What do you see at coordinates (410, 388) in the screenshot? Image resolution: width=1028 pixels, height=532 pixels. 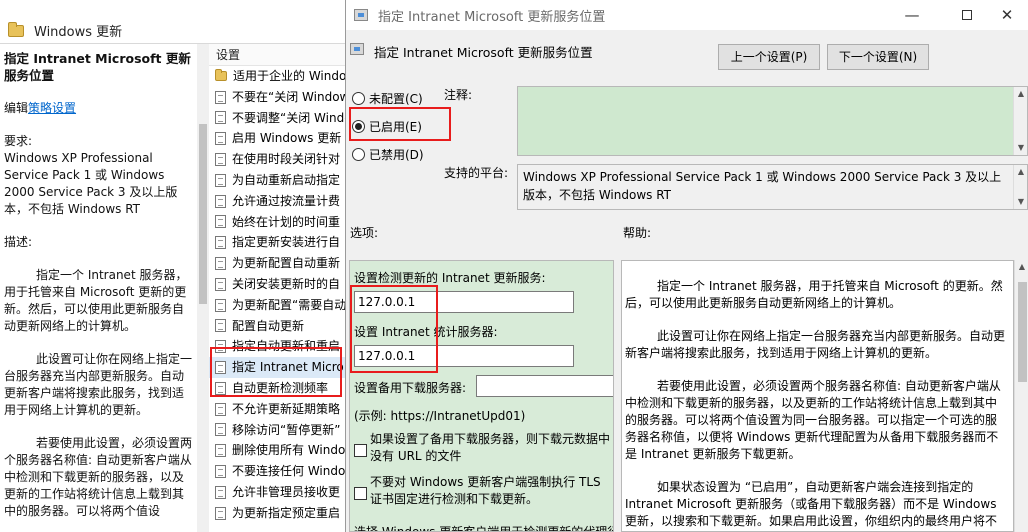 I see `alt-download-server-label: 设置备用下载服务器:` at bounding box center [410, 388].